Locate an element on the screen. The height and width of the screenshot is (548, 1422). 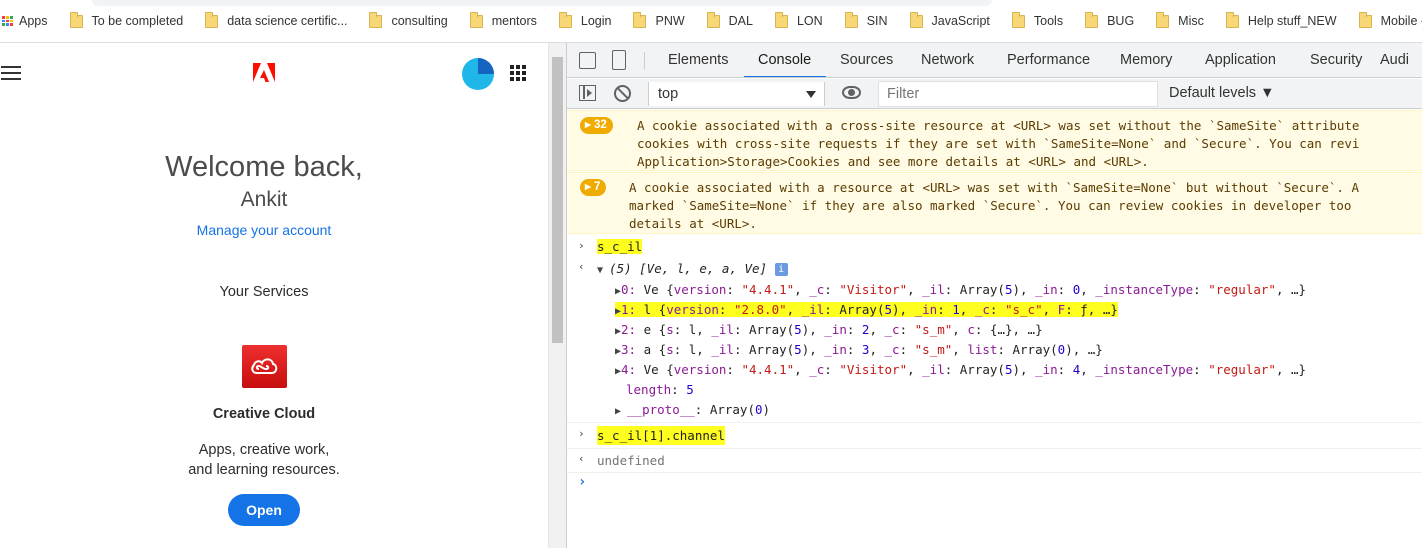
bookmark-folder: PNW is located at coordinates (659, 21).